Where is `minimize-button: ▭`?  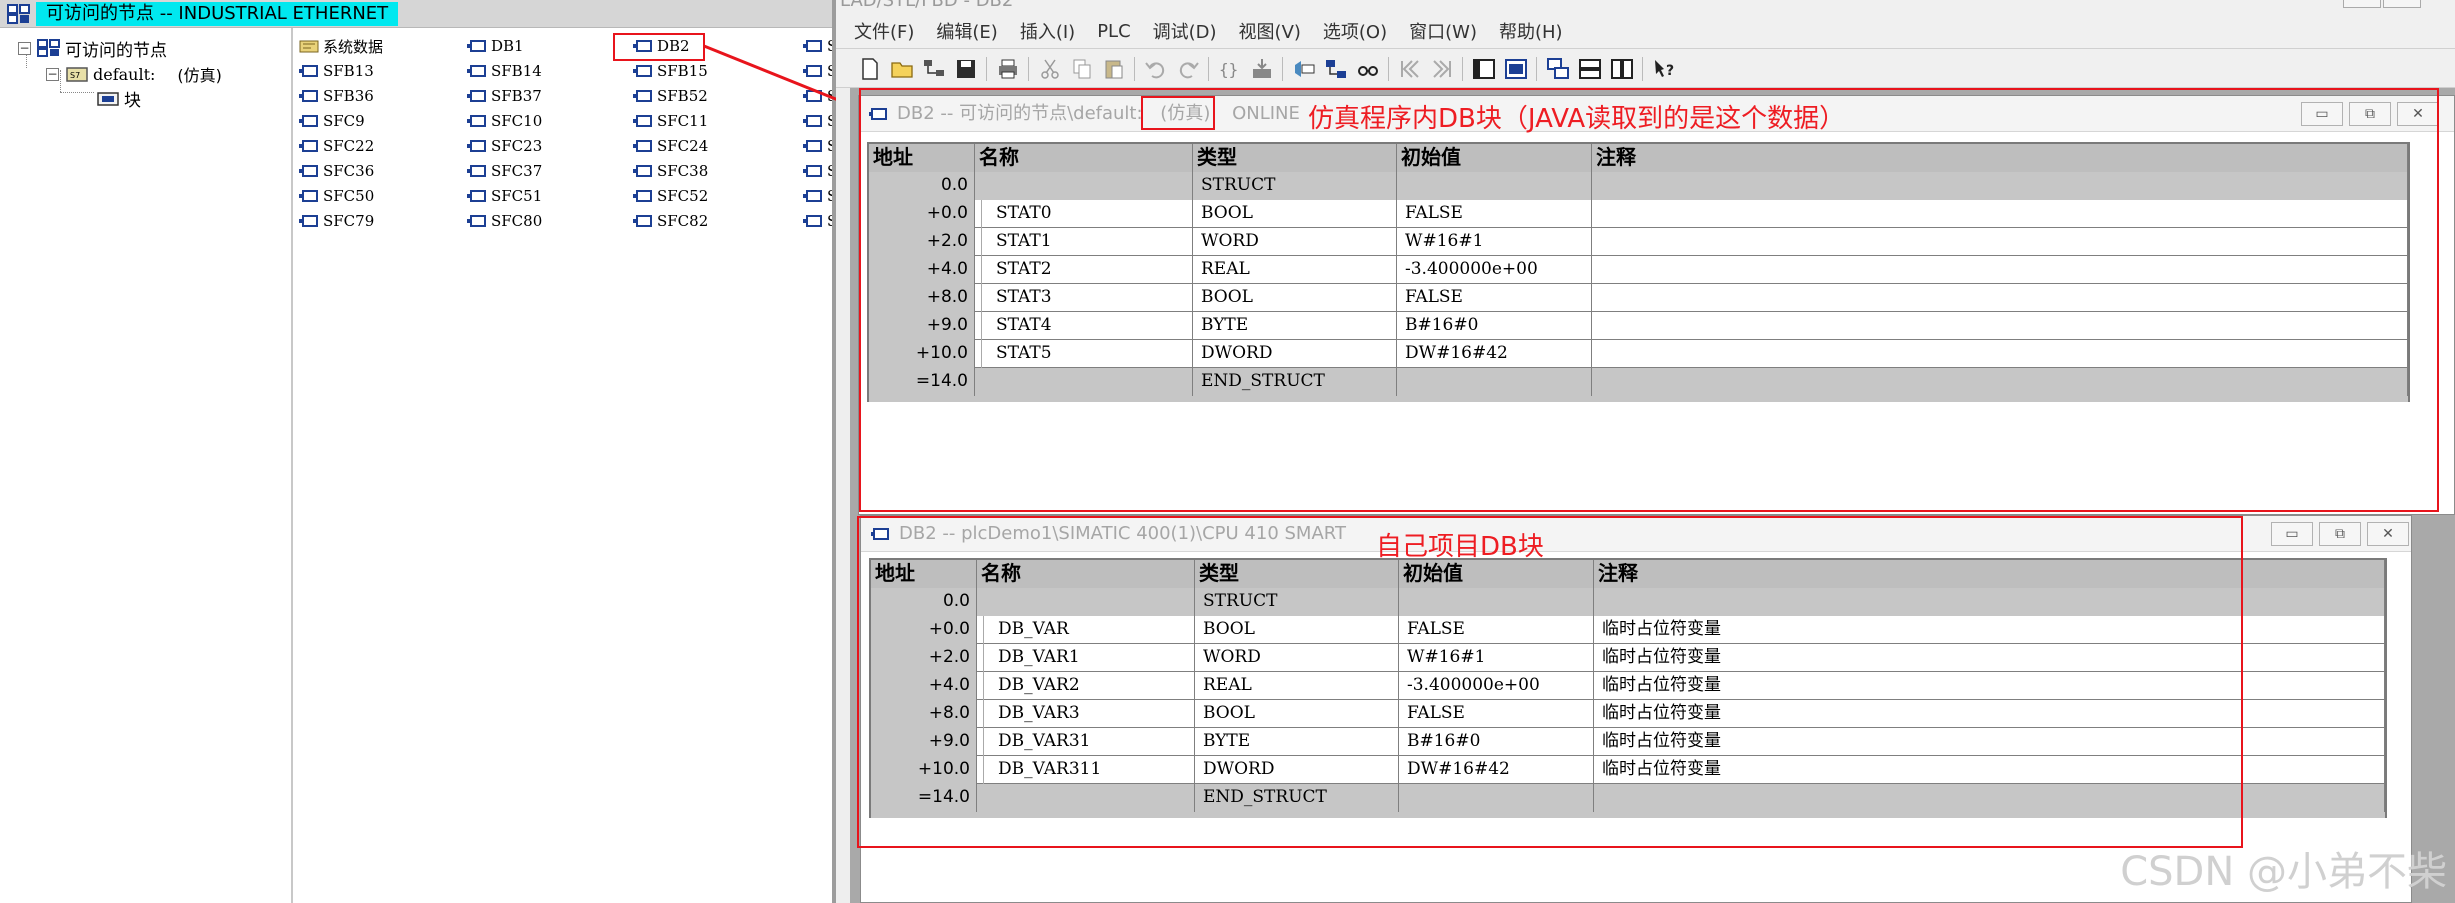 minimize-button: ▭ is located at coordinates (2322, 114).